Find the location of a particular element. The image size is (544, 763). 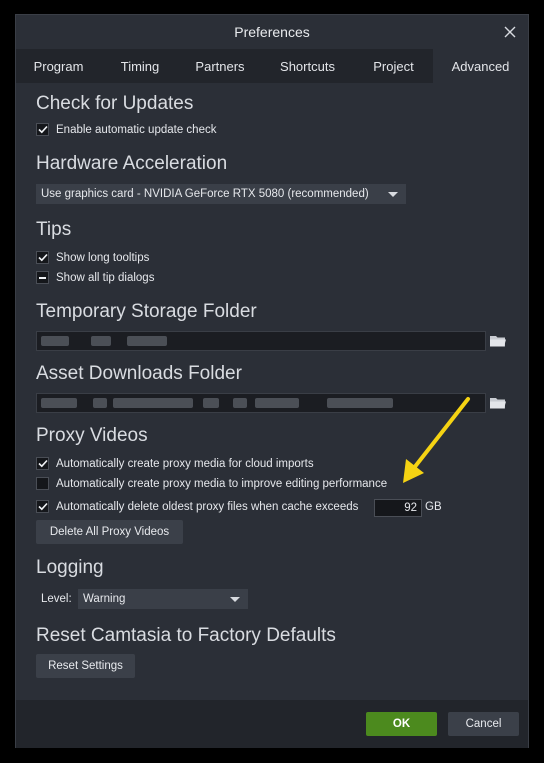

enable-update-check-row: Enable automatic update check is located at coordinates (126, 129).